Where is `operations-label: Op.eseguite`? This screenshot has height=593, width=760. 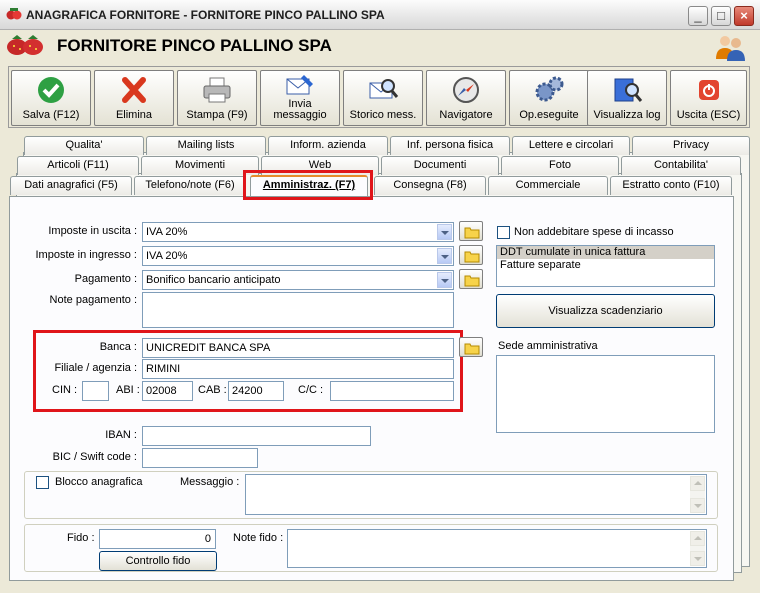 operations-label: Op.eseguite is located at coordinates (549, 115).